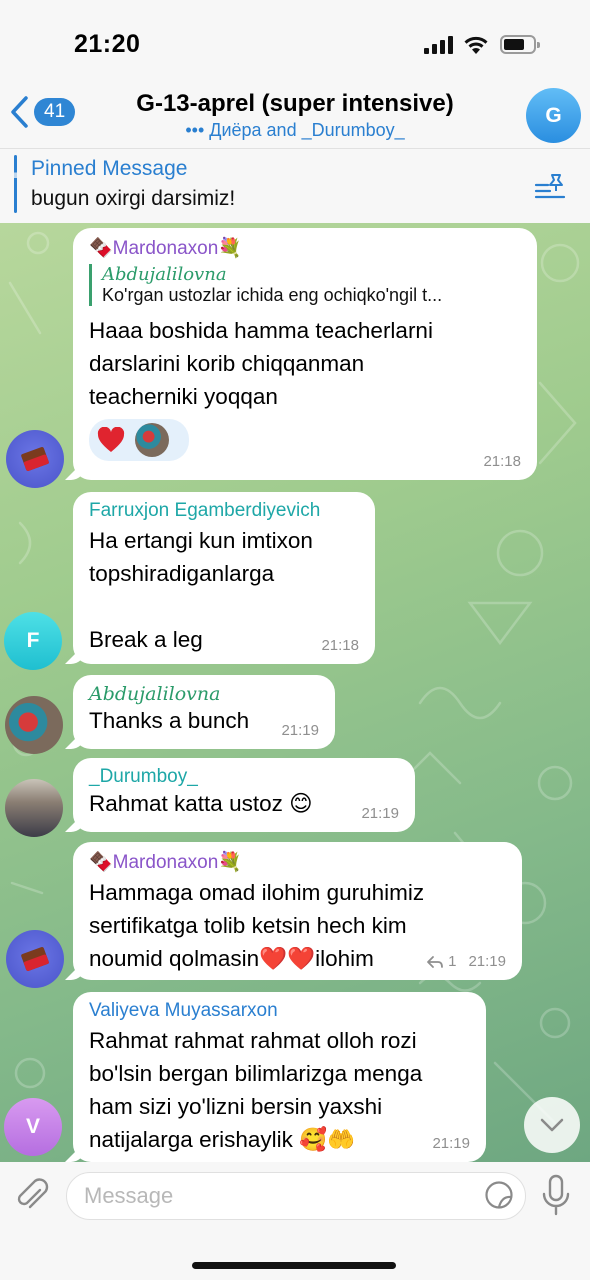 This screenshot has width=590, height=1280. Describe the element at coordinates (556, 1195) in the screenshot. I see `microphone-icon` at that location.